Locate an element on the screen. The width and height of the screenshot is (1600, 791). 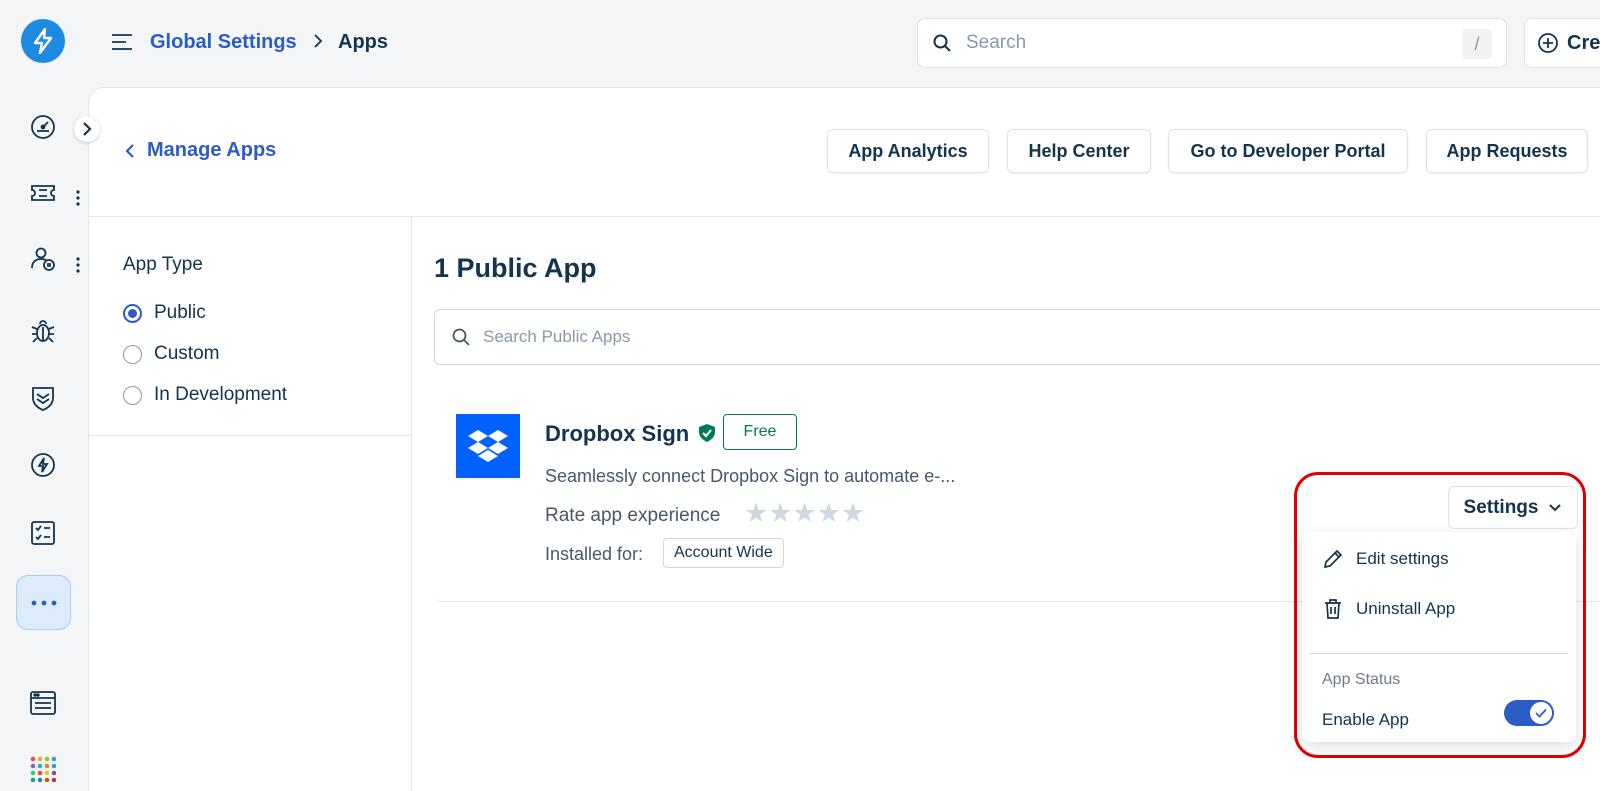
more-icon is located at coordinates (43, 602).